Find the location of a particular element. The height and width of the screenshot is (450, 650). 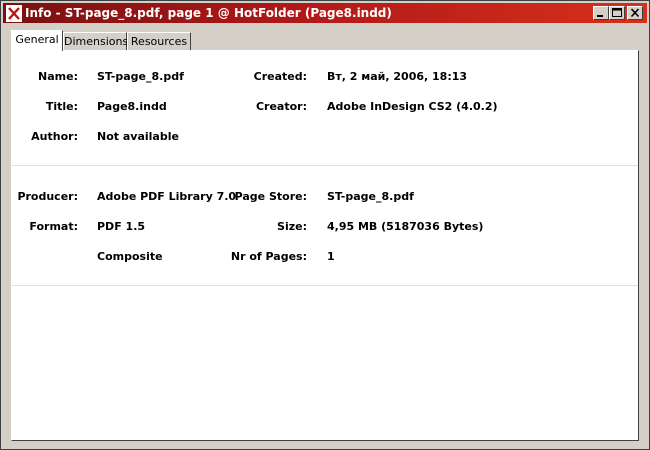

close-icon is located at coordinates (635, 13).